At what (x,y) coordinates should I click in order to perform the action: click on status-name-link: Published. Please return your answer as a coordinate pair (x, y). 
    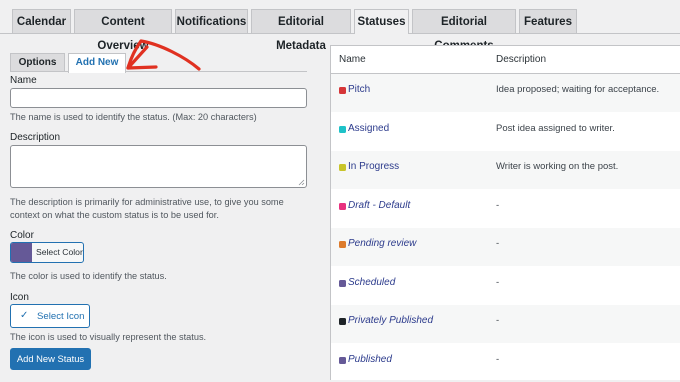
    Looking at the image, I should click on (370, 359).